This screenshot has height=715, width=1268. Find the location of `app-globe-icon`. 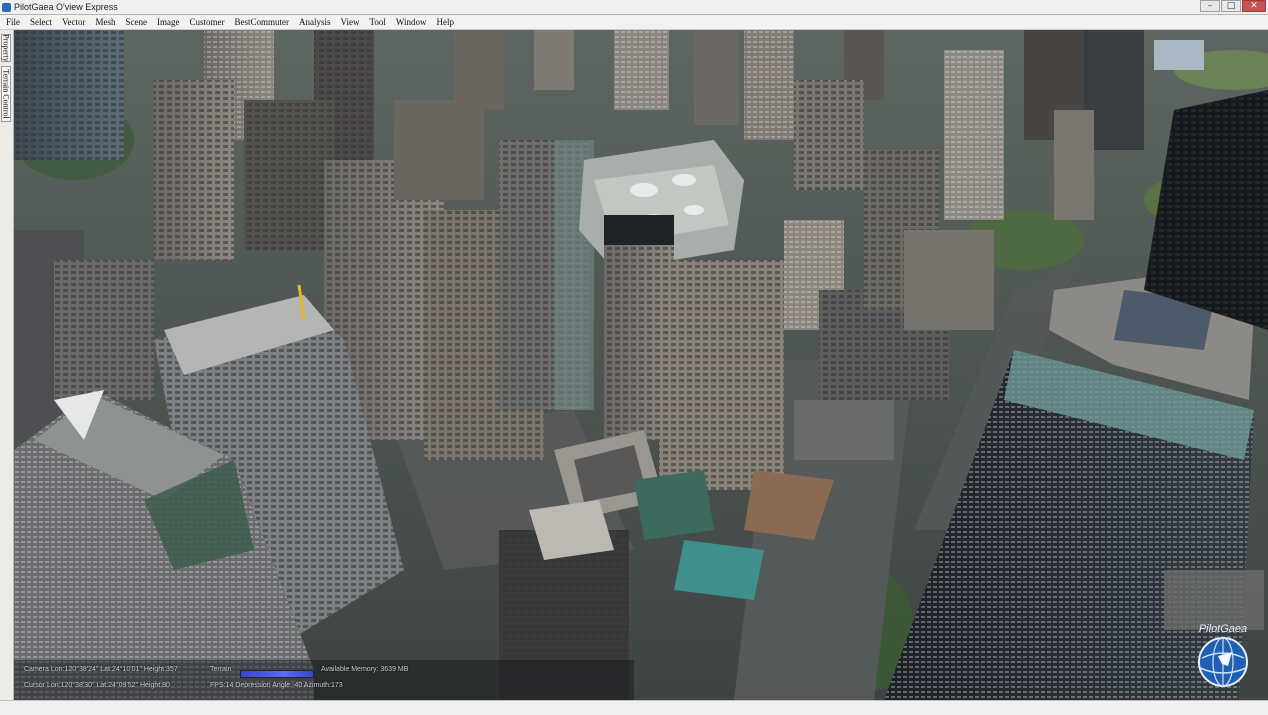

app-globe-icon is located at coordinates (6, 7).